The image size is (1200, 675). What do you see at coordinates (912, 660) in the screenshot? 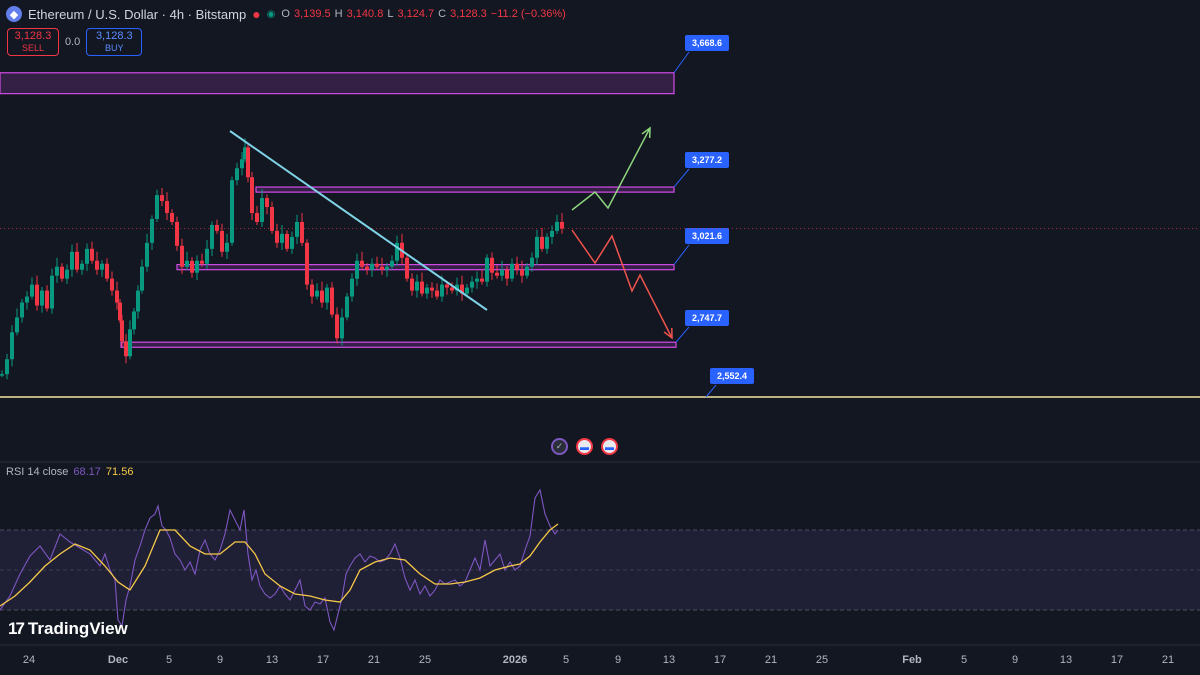
I see `time-tick-label: Feb` at bounding box center [912, 660].